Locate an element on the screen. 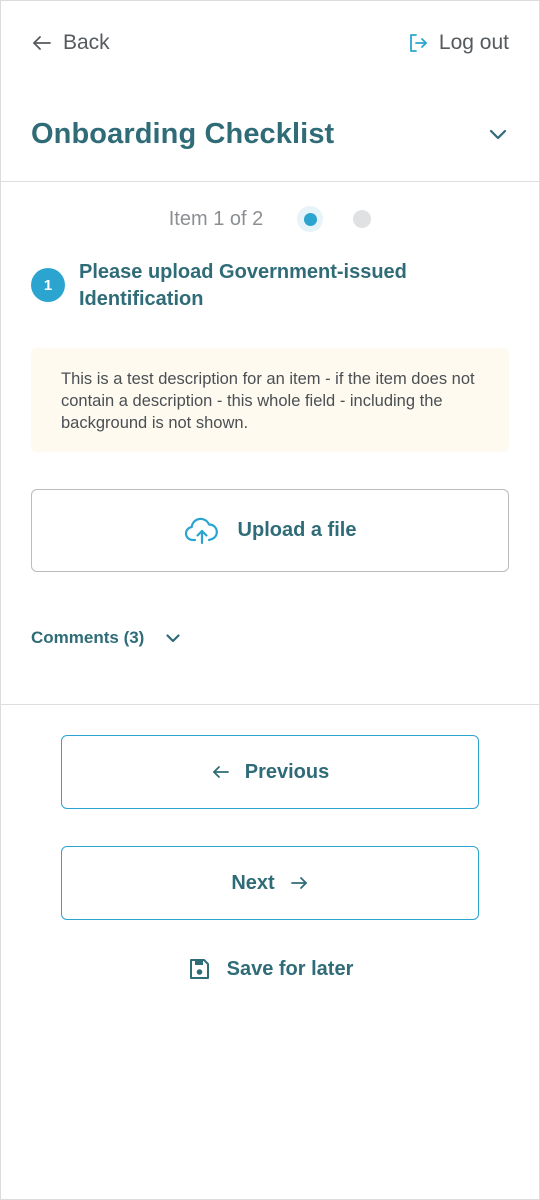 This screenshot has height=1200, width=540. back-label: Back is located at coordinates (86, 42).